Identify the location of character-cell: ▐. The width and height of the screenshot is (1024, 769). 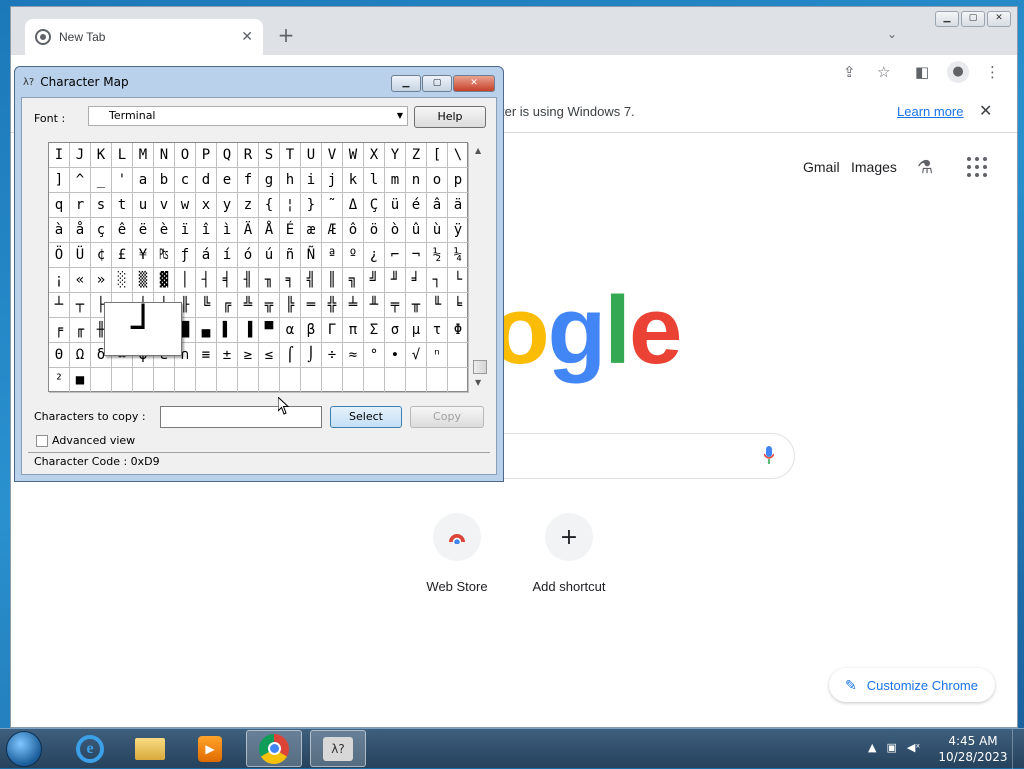
(248, 330).